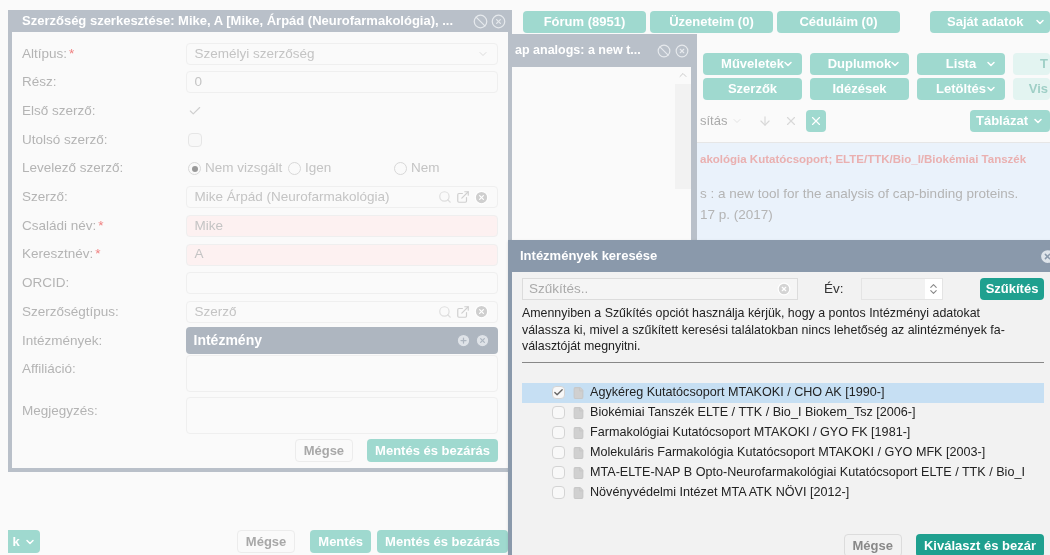 The width and height of the screenshot is (1050, 555). What do you see at coordinates (660, 289) in the screenshot?
I see `filter-field: Szűkítés..` at bounding box center [660, 289].